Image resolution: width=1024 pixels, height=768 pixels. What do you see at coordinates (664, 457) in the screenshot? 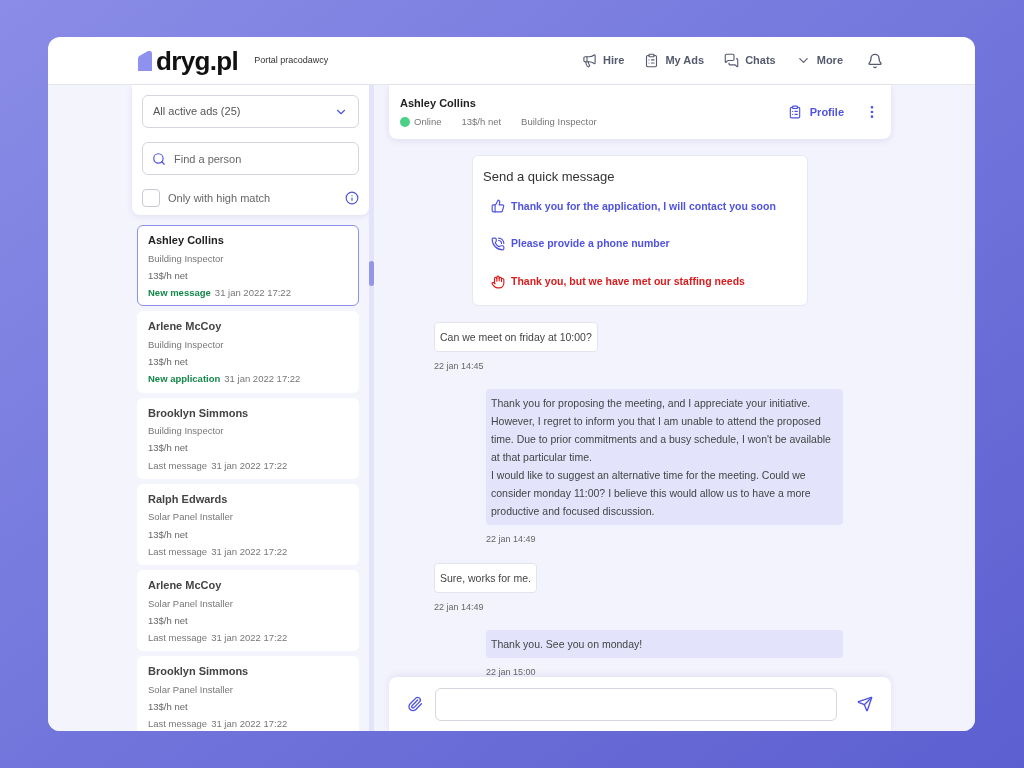
I see `message-bubble: Thank you for proposing the meeting, and I appreciate your initiative. However, I regret to inform you that I am unable to attend the proposed time. Due to prior commitments and a busy schedule, I won't be available at that particular time. I would like to suggest an alternative time for the meeting. Could we consider monday 11:00? I believe this would allow us to have a more productive and focused discussion.` at bounding box center [664, 457].